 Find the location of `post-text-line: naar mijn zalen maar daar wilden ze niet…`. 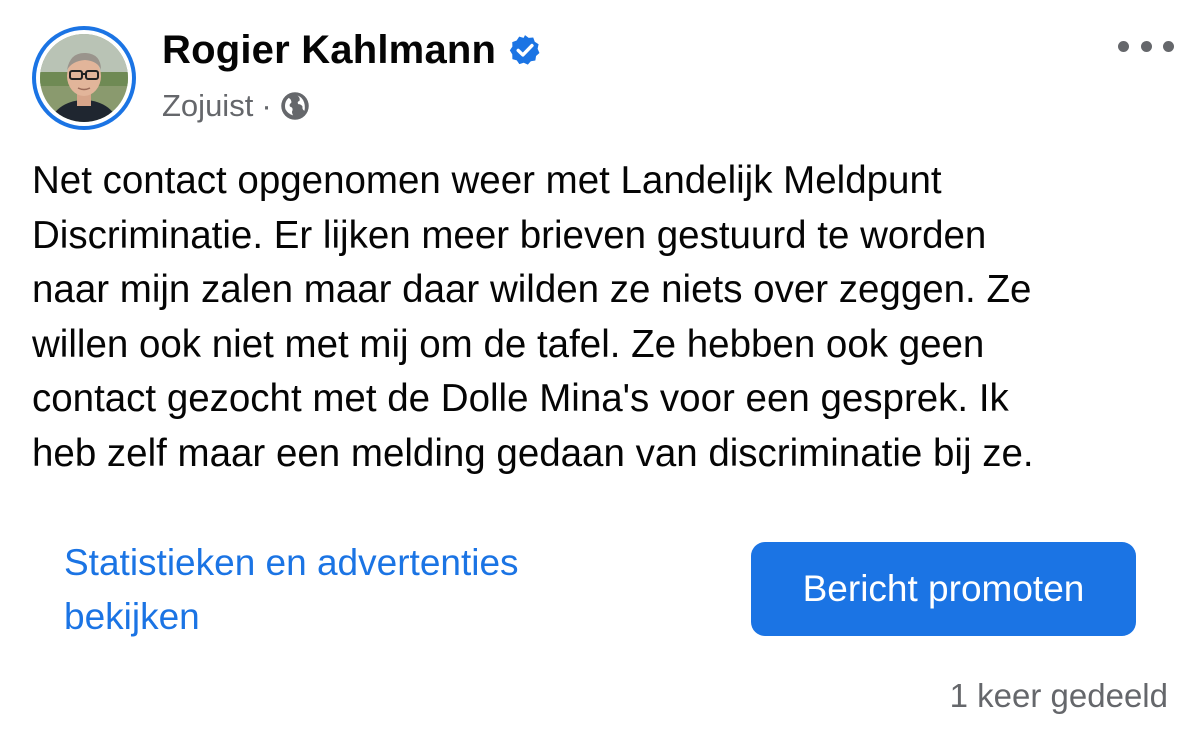

post-text-line: naar mijn zalen maar daar wilden ze niet… is located at coordinates (532, 289).